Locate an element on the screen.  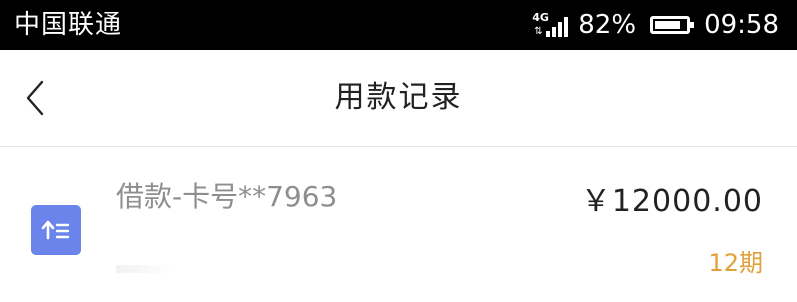
upload-list-icon is located at coordinates (56, 230).